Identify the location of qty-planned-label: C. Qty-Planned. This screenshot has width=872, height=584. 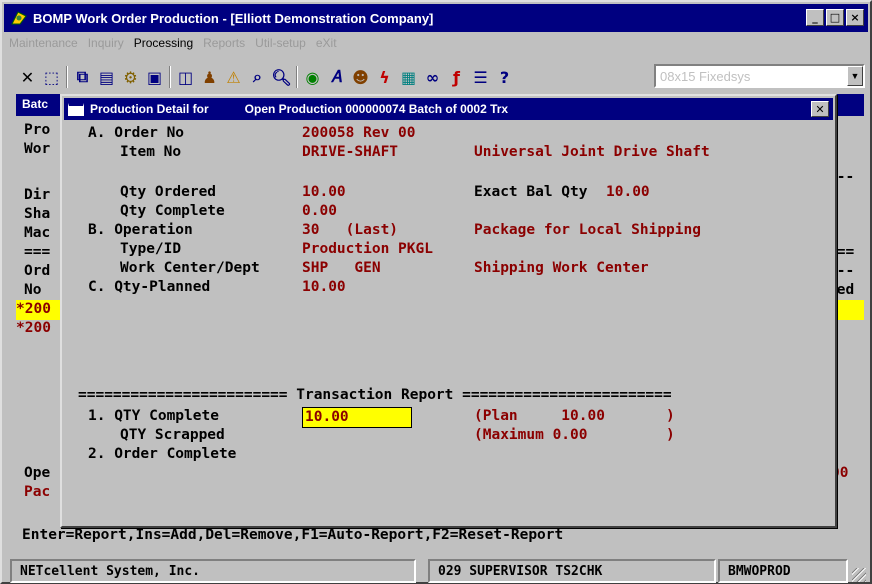
(149, 287).